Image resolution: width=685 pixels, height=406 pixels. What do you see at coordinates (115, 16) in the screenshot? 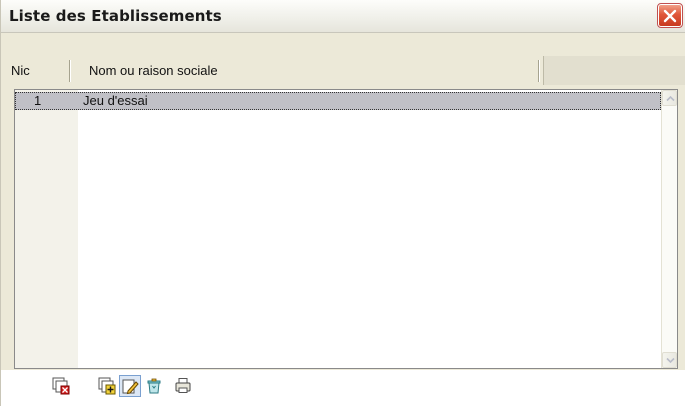
I see `window-title: Liste des Etablissements` at bounding box center [115, 16].